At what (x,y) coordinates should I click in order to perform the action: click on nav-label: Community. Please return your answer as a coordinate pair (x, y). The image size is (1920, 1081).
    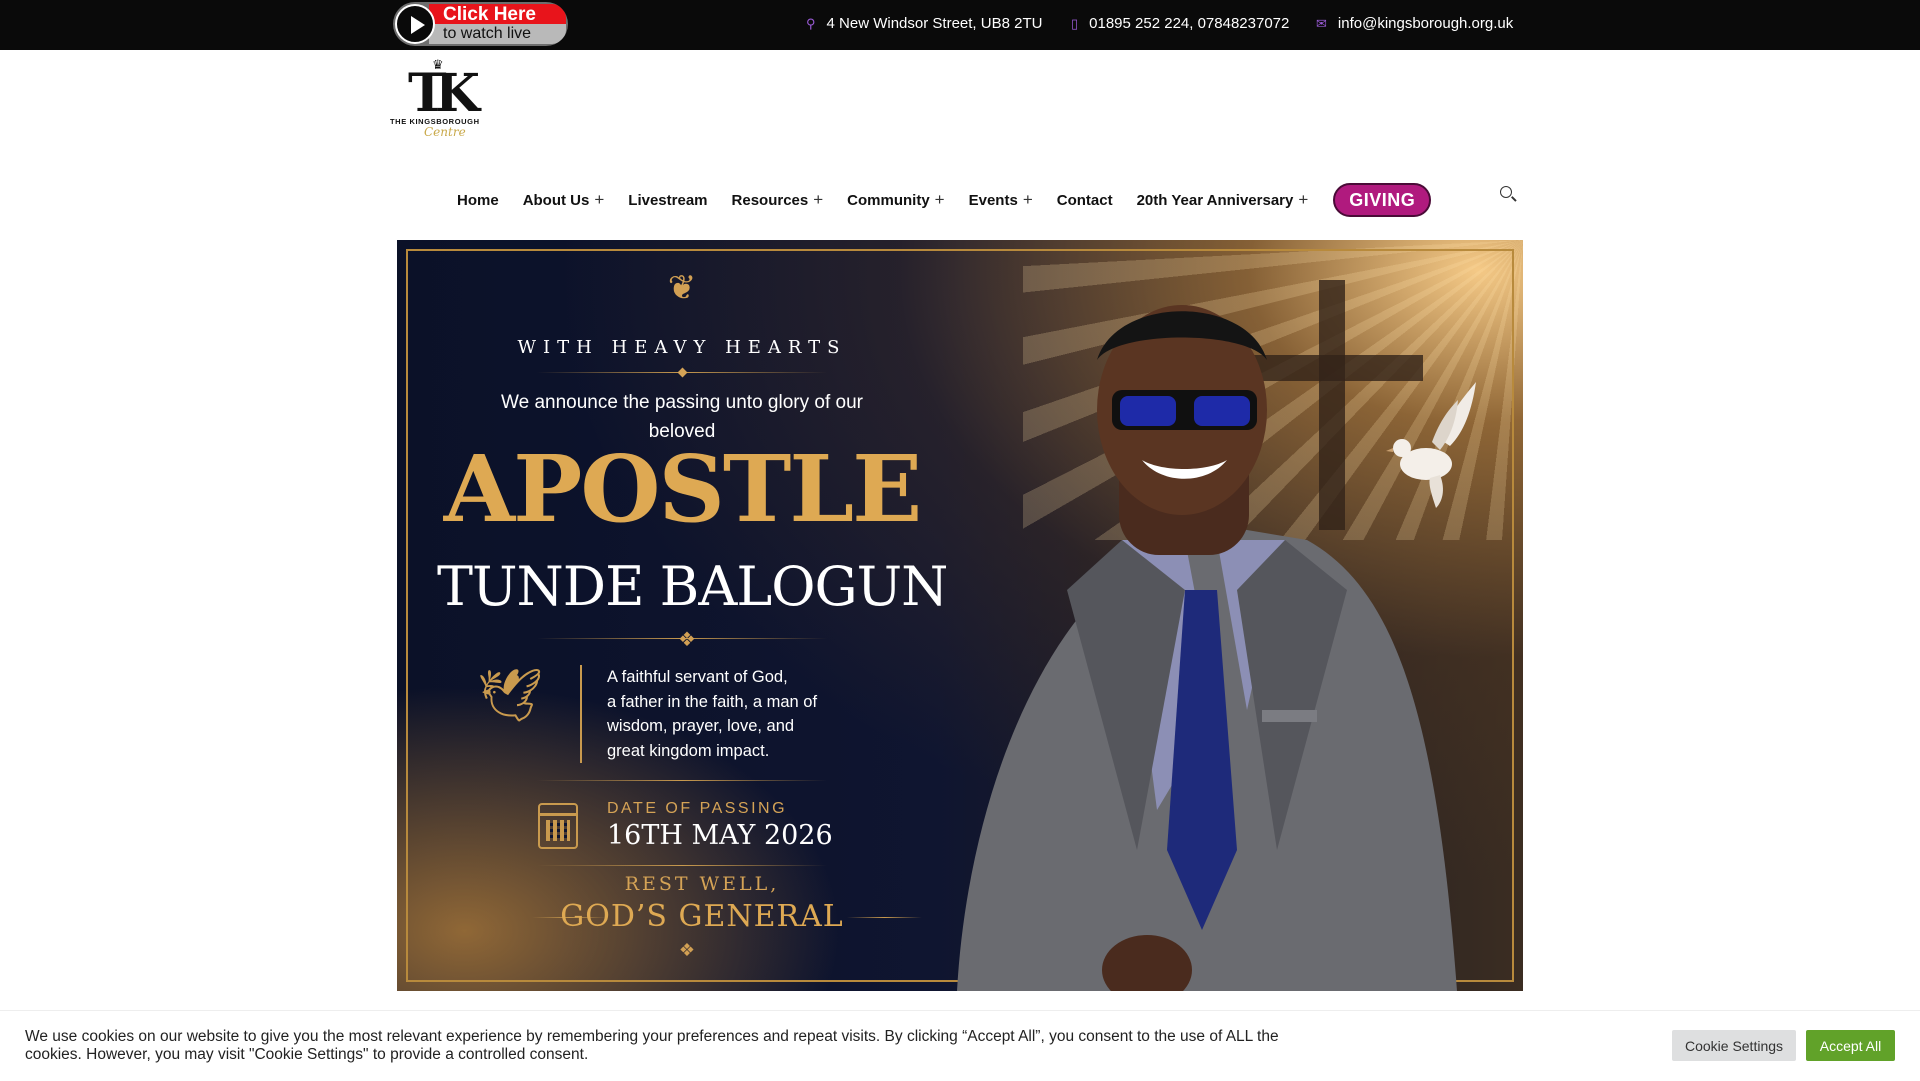
    Looking at the image, I should click on (888, 200).